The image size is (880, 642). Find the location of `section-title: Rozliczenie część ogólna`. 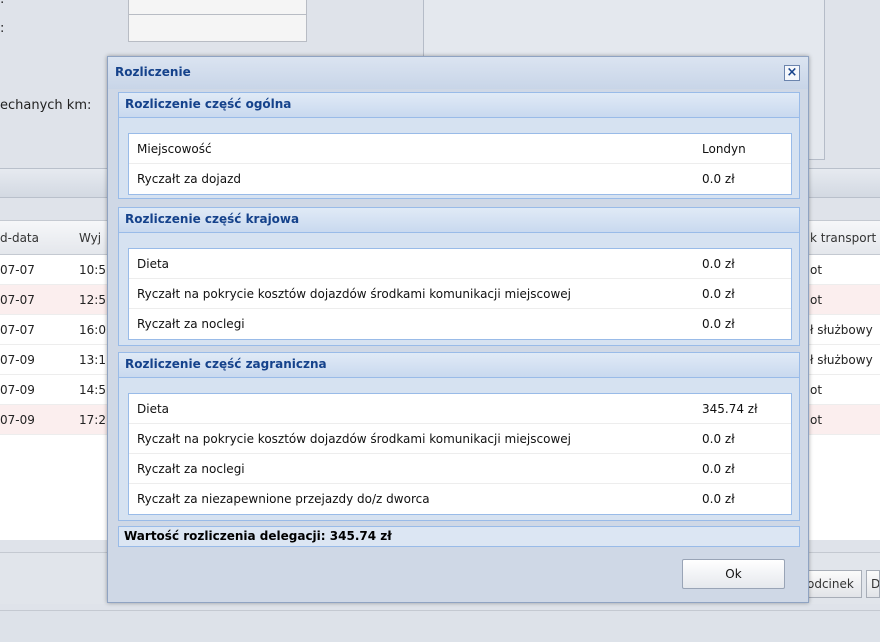

section-title: Rozliczenie część ogólna is located at coordinates (459, 105).